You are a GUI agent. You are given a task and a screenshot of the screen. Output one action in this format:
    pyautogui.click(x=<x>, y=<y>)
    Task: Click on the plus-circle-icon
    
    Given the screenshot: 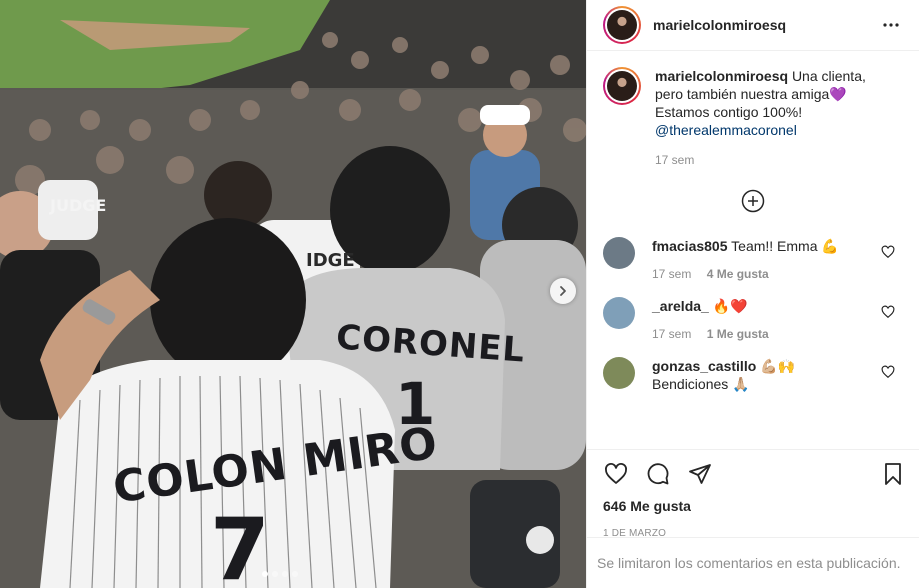 What is the action you would take?
    pyautogui.click(x=753, y=201)
    